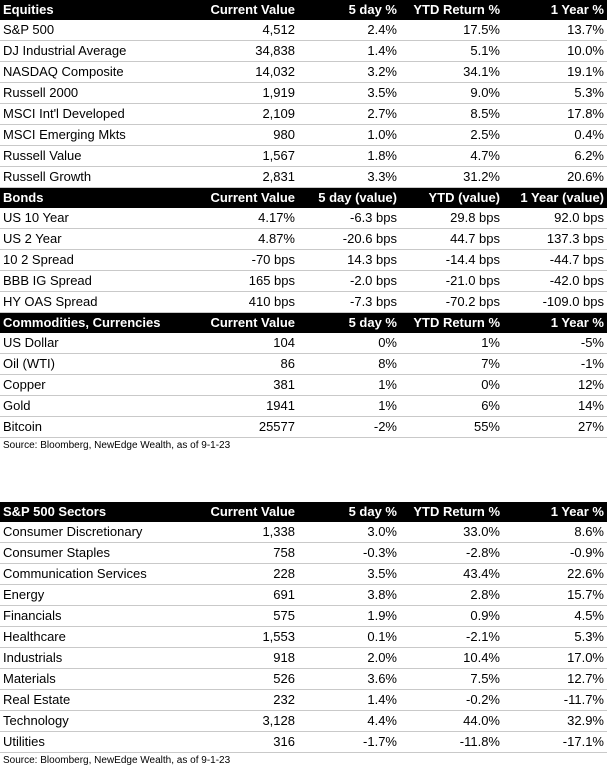  I want to click on column-header: 5 day %, so click(349, 10).